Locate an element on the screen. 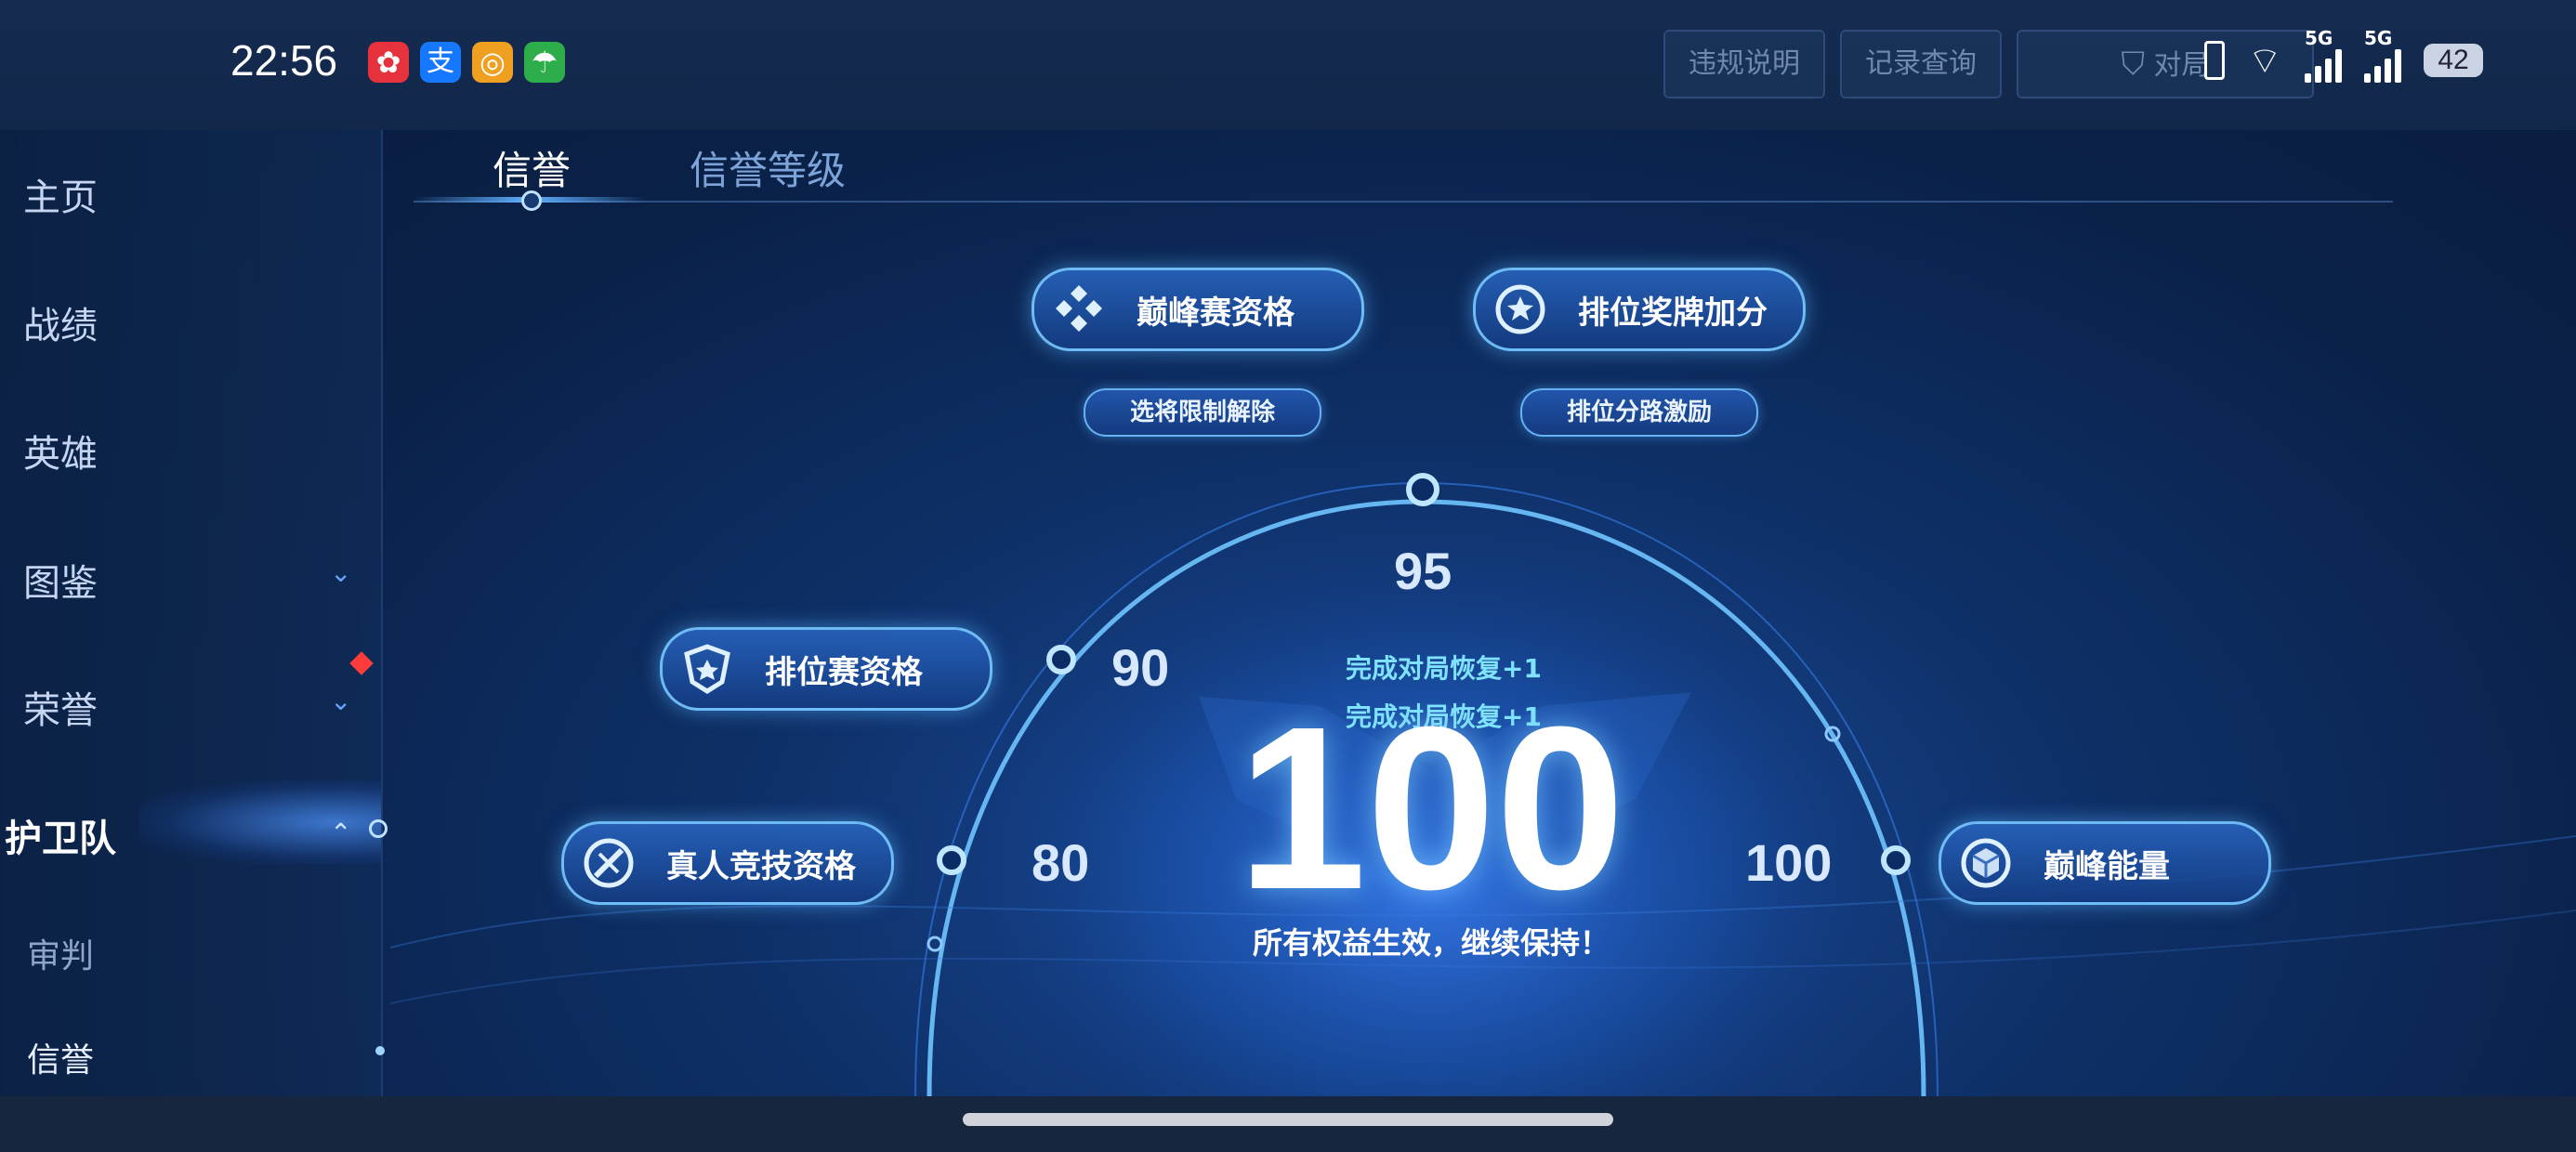  cube-icon is located at coordinates (1986, 863).